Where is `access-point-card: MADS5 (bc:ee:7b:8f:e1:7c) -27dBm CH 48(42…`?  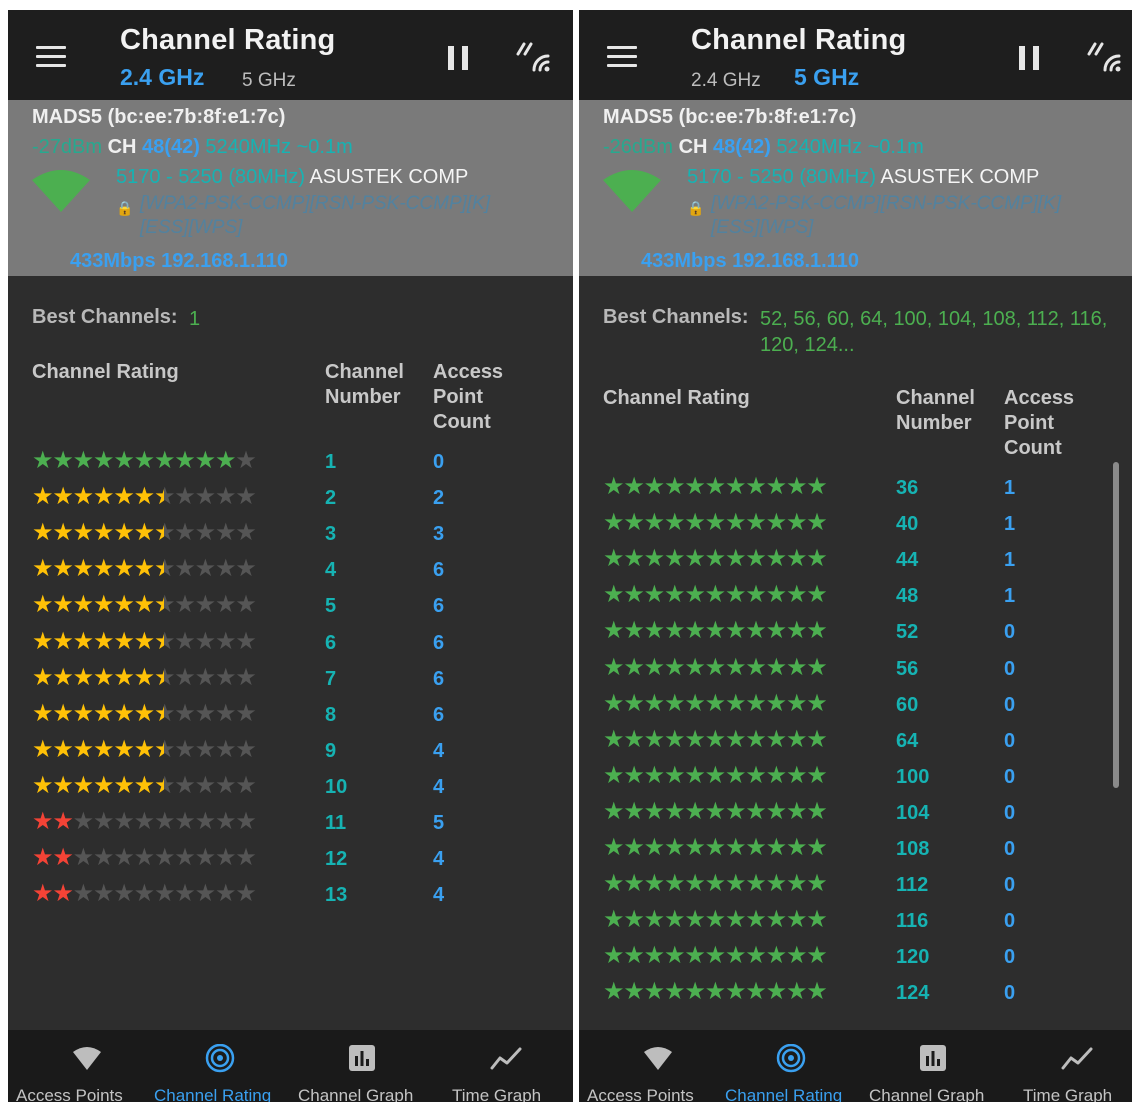
access-point-card: MADS5 (bc:ee:7b:8f:e1:7c) -27dBm CH 48(42… is located at coordinates (290, 188).